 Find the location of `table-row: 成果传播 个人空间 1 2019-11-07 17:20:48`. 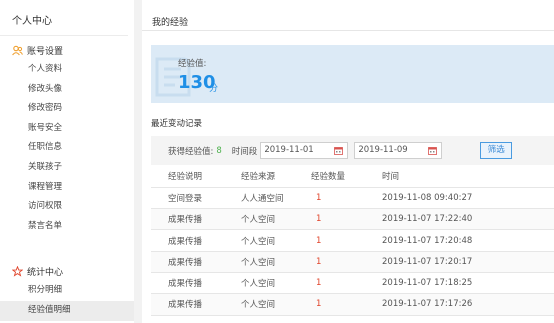

table-row: 成果传播 个人空间 1 2019-11-07 17:20:48 is located at coordinates (352, 240).